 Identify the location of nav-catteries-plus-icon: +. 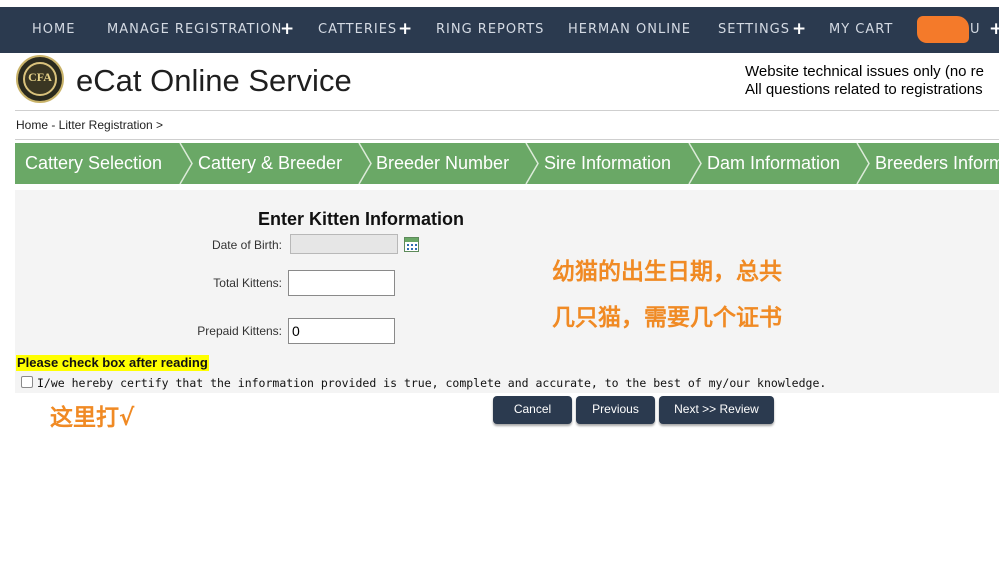
(405, 30).